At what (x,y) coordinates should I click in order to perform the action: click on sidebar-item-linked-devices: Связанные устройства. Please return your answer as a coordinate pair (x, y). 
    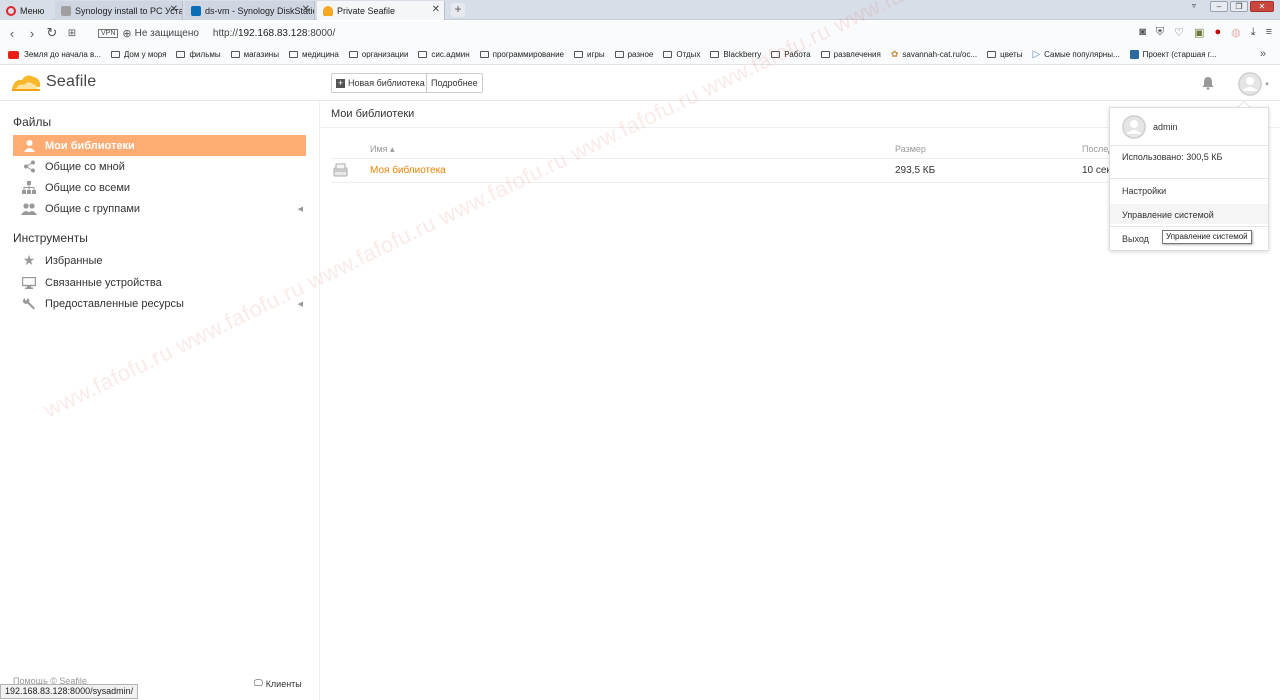
    Looking at the image, I should click on (159, 282).